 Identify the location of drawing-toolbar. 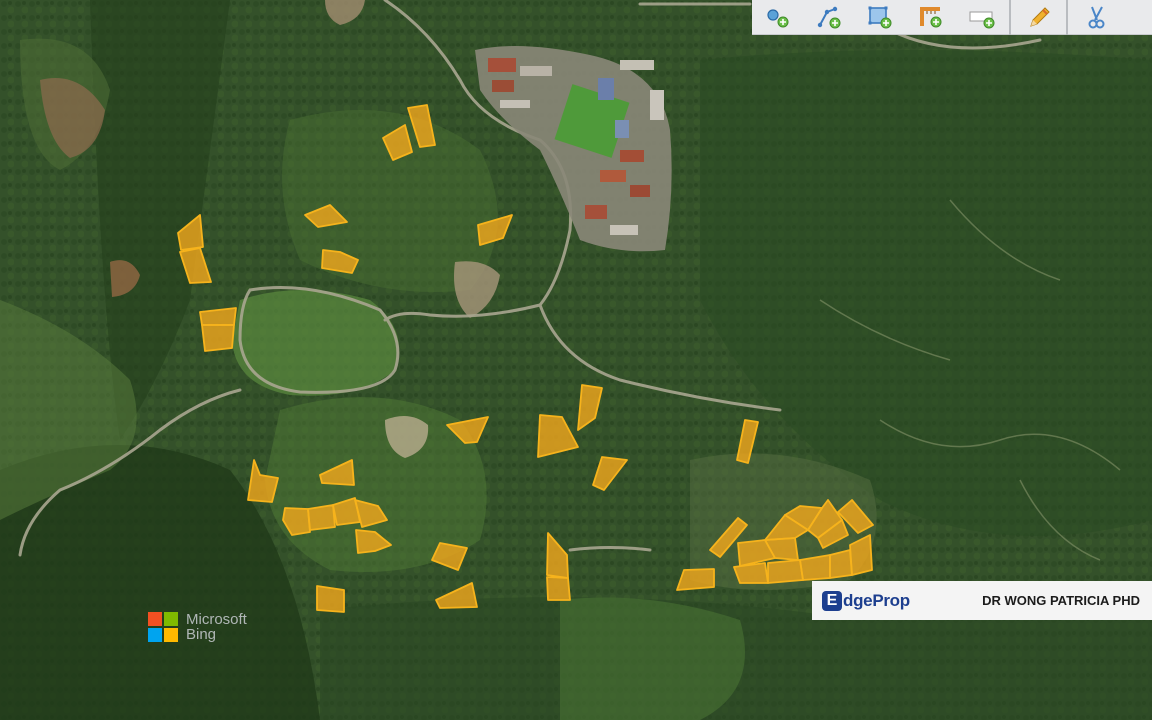
(952, 17).